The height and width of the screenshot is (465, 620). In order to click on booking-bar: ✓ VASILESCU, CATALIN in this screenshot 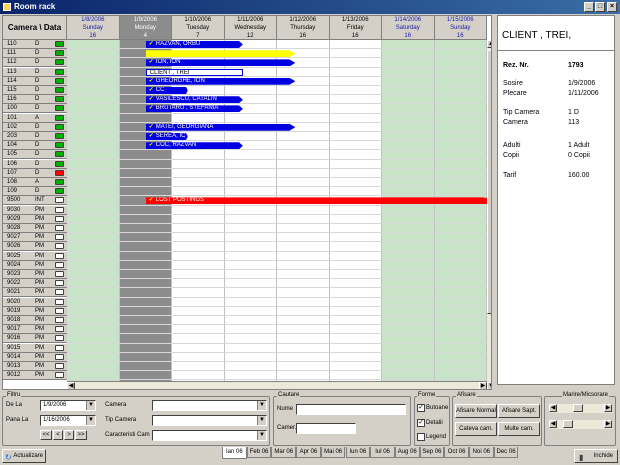, I will do `click(194, 100)`.